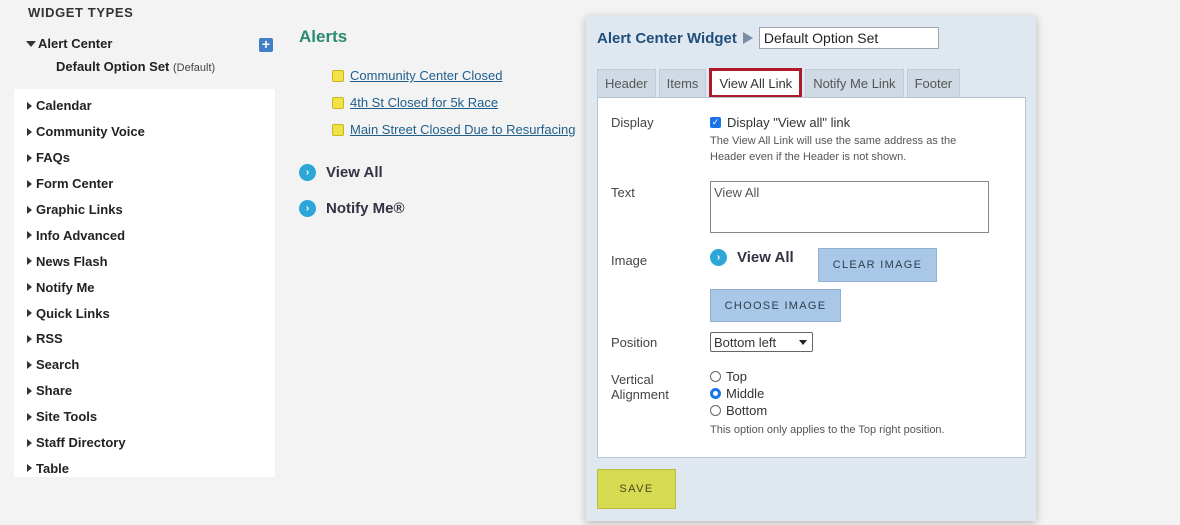  Describe the element at coordinates (636, 489) in the screenshot. I see `save-button: SAVE` at that location.